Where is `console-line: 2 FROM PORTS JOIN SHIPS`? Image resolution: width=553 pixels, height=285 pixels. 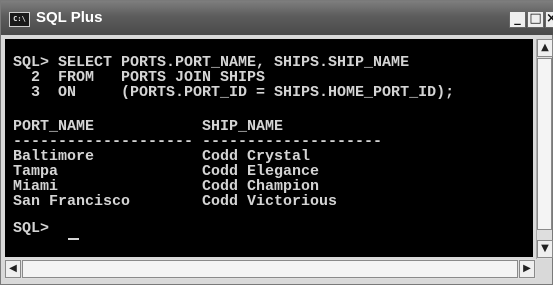
console-line: 2 FROM PORTS JOIN SHIPS is located at coordinates (139, 77).